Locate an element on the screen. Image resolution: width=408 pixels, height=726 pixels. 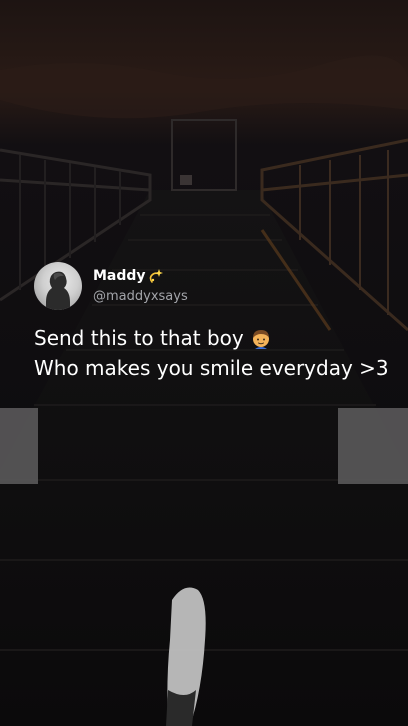
tweet-line-2: Who makes you smile everyday >3 is located at coordinates (214, 368).